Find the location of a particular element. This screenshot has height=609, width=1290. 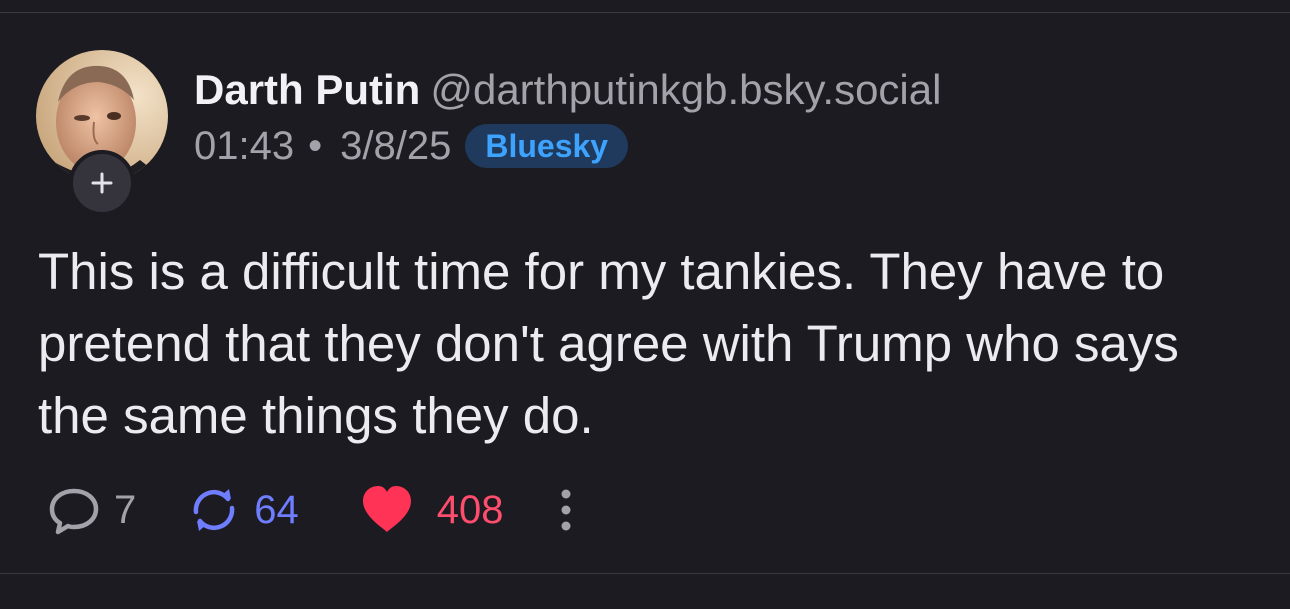

repost-button: 64 is located at coordinates (242, 510).